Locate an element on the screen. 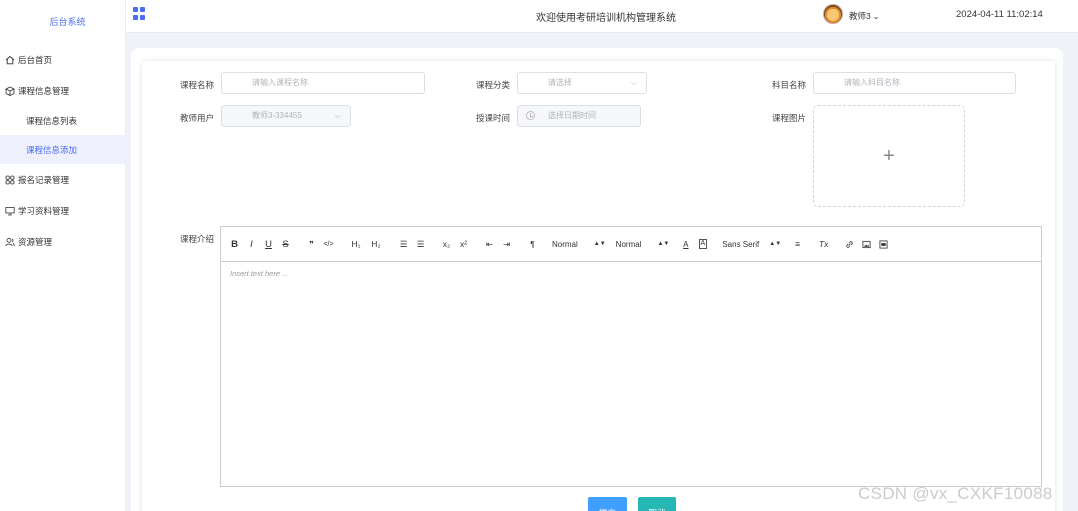 The image size is (1078, 511). sidebar-item-materials: 学习资料管理 is located at coordinates (62, 210).